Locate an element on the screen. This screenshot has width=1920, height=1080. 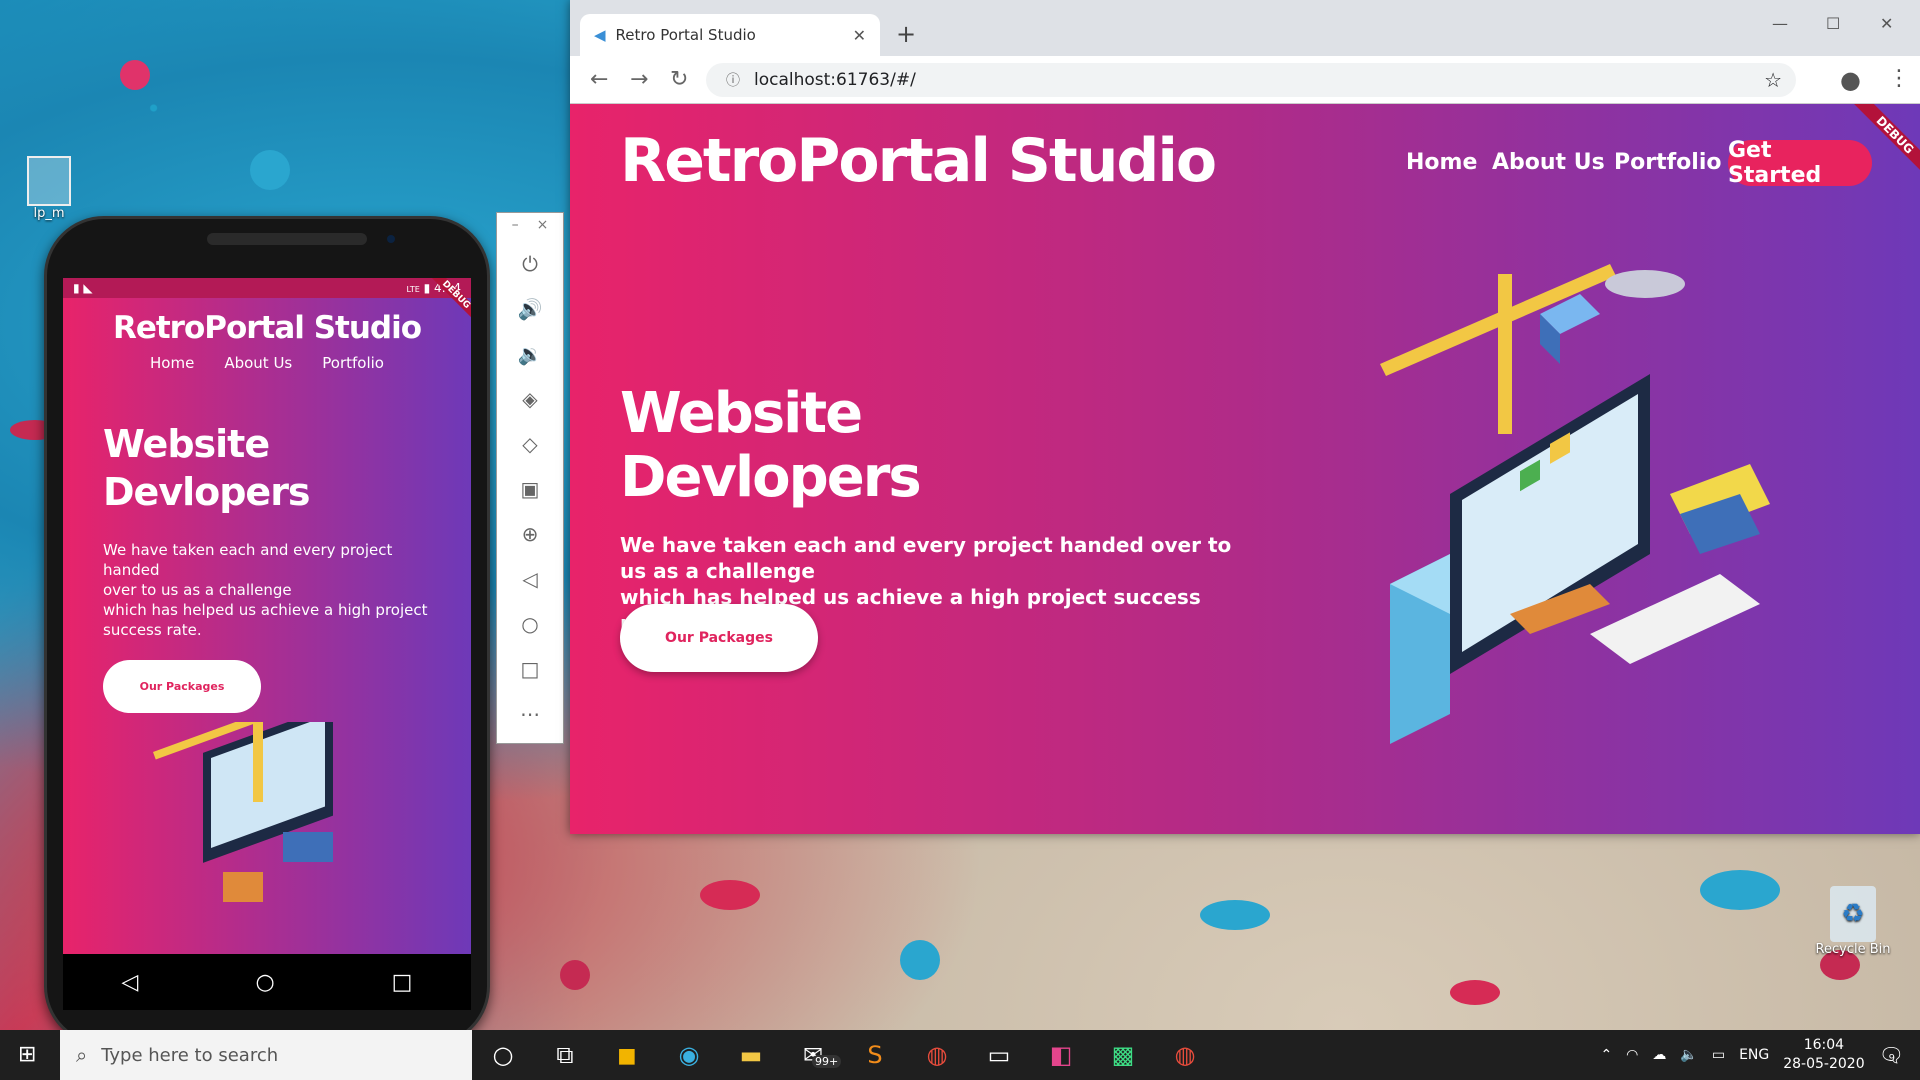
our-packages-button: Our Packages is located at coordinates (719, 638).